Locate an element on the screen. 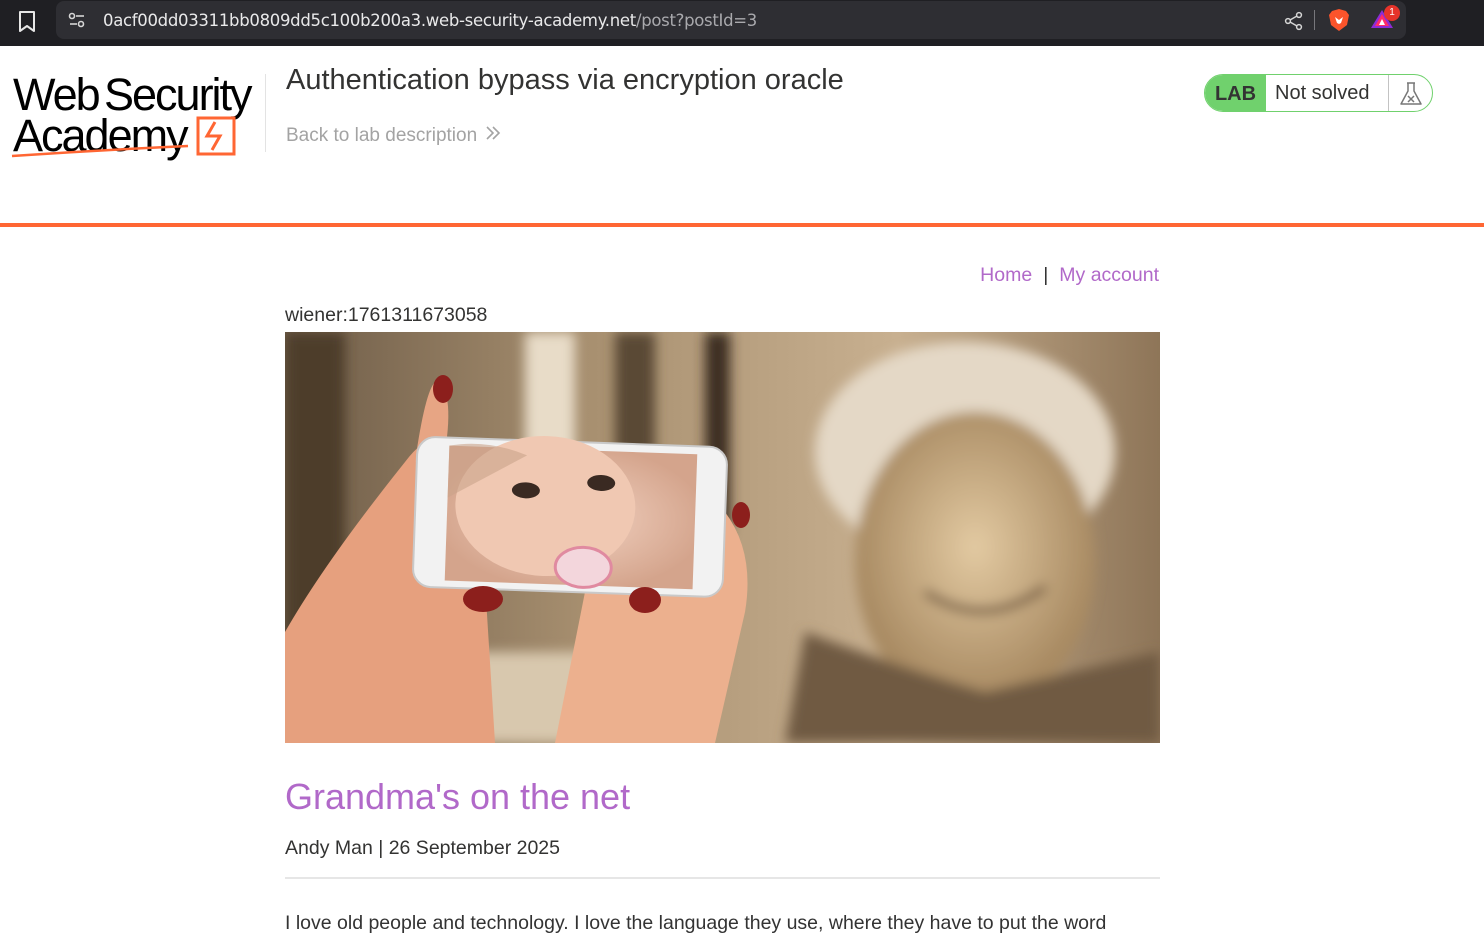 The image size is (1484, 935). status-divider is located at coordinates (1388, 93).